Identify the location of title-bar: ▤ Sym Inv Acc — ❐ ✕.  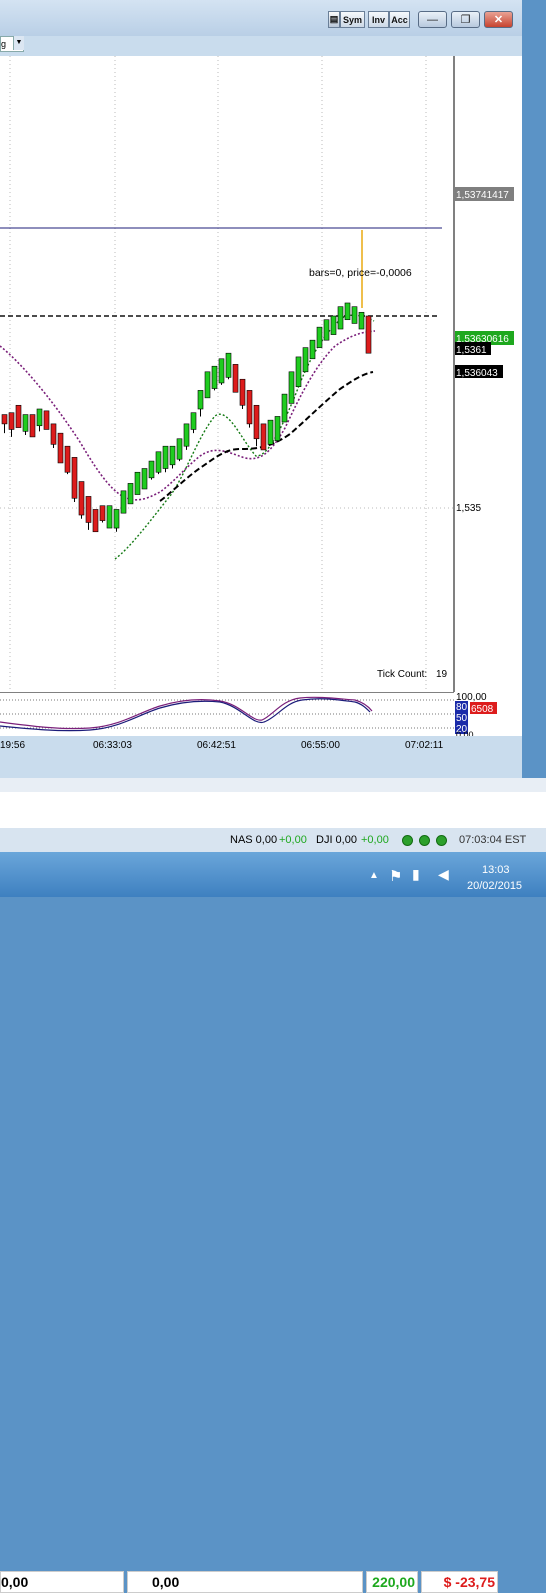
(261, 18).